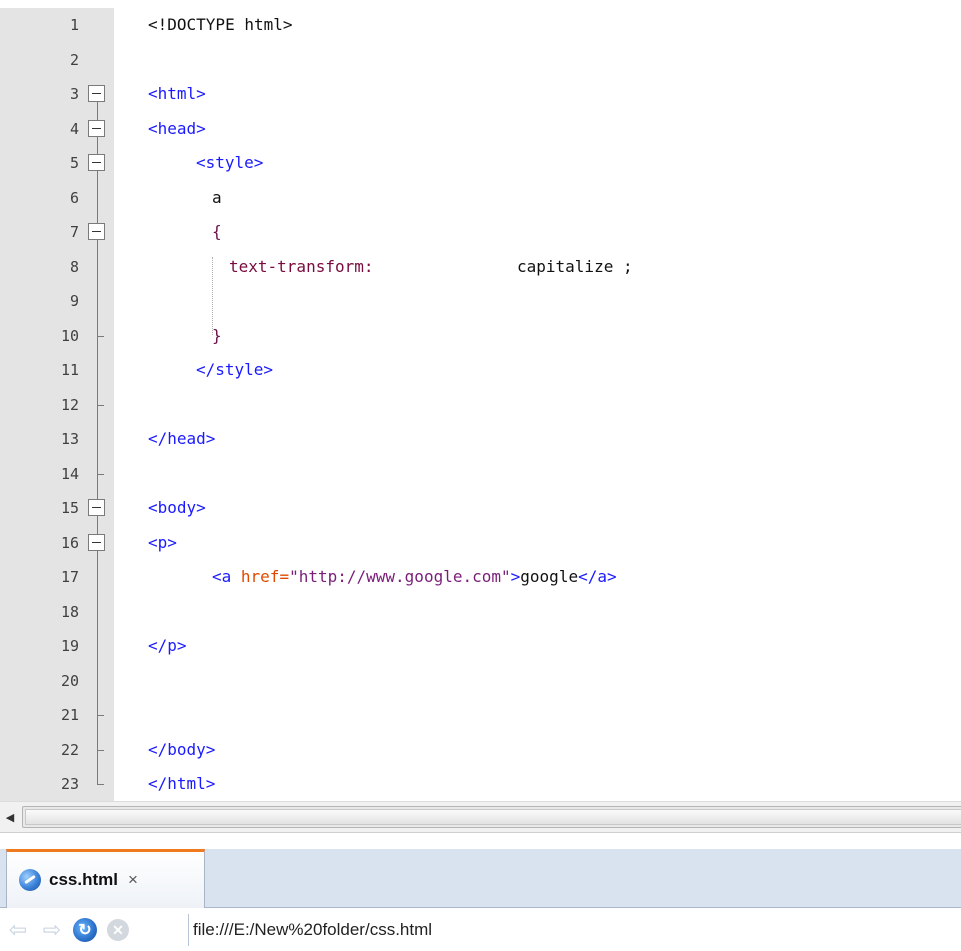 The height and width of the screenshot is (951, 961). I want to click on scrollbar-track, so click(491, 817).